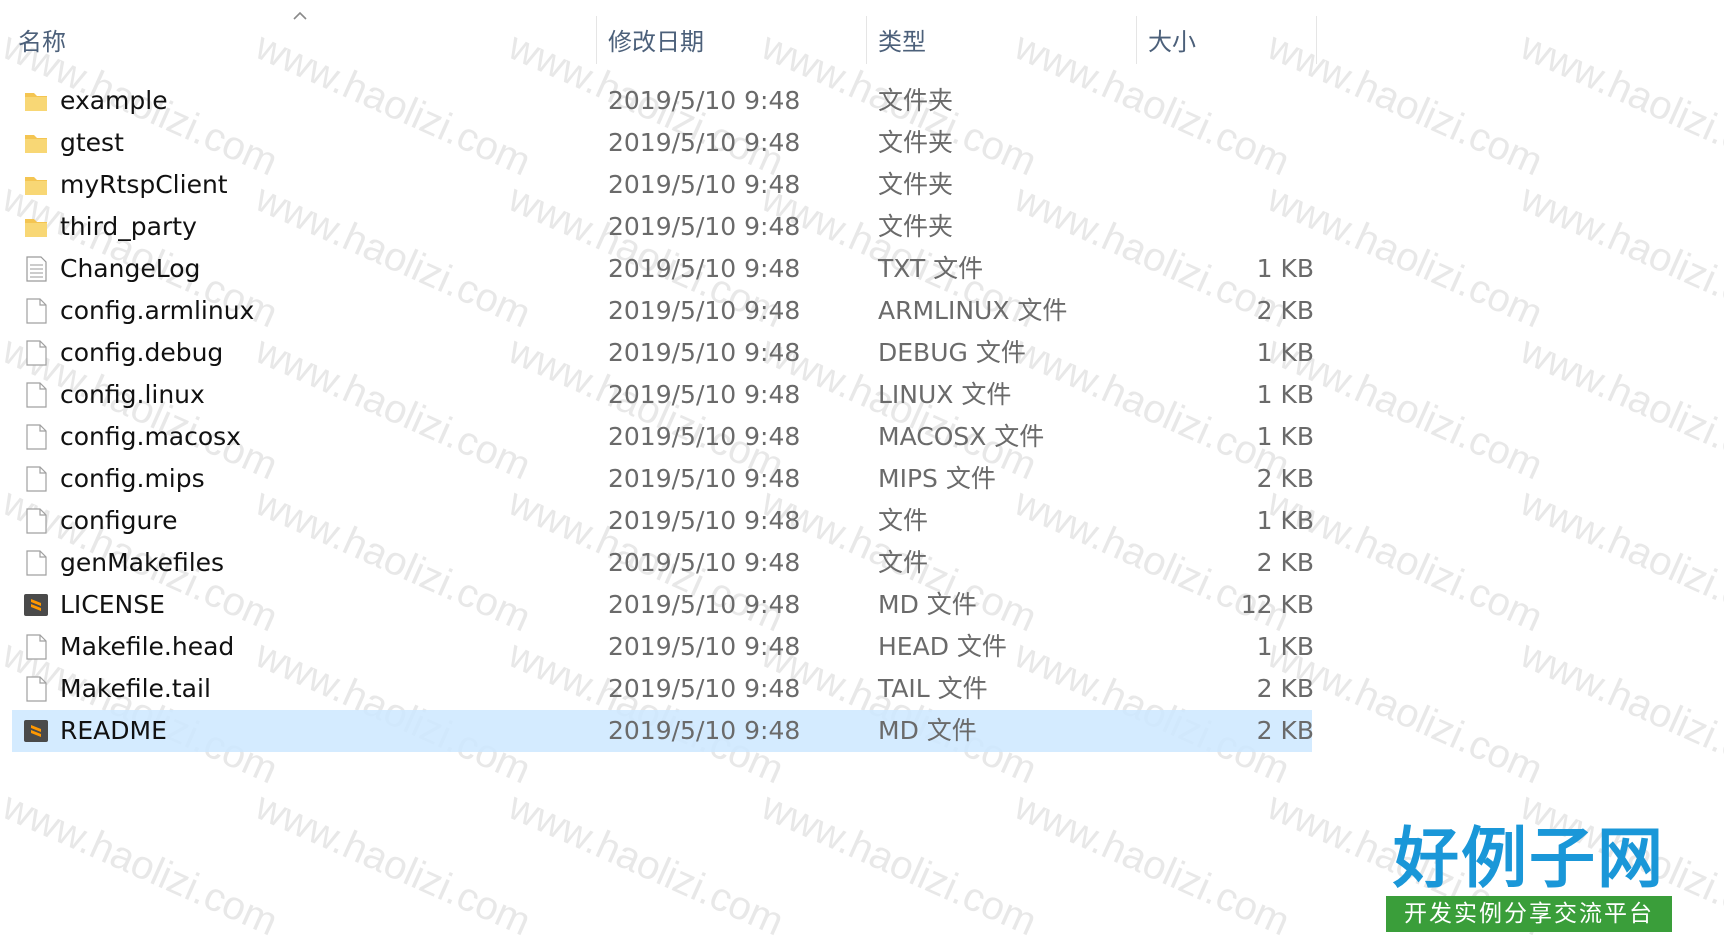  I want to click on file-name: config.debug, so click(142, 352).